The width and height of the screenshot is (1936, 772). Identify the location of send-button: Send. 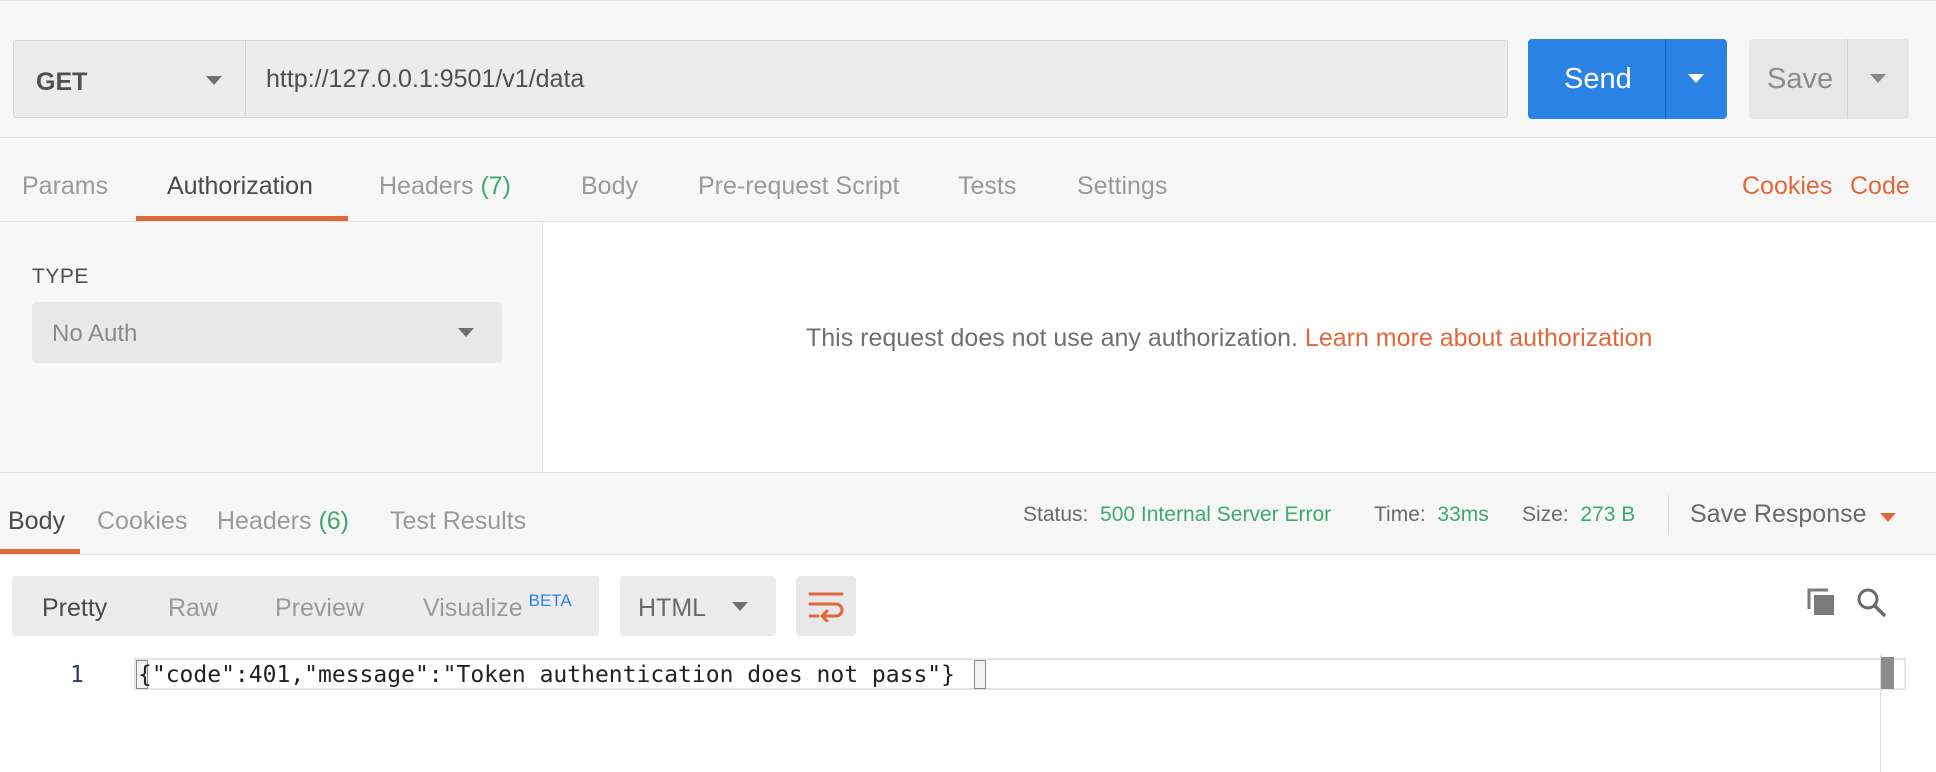
(1627, 79).